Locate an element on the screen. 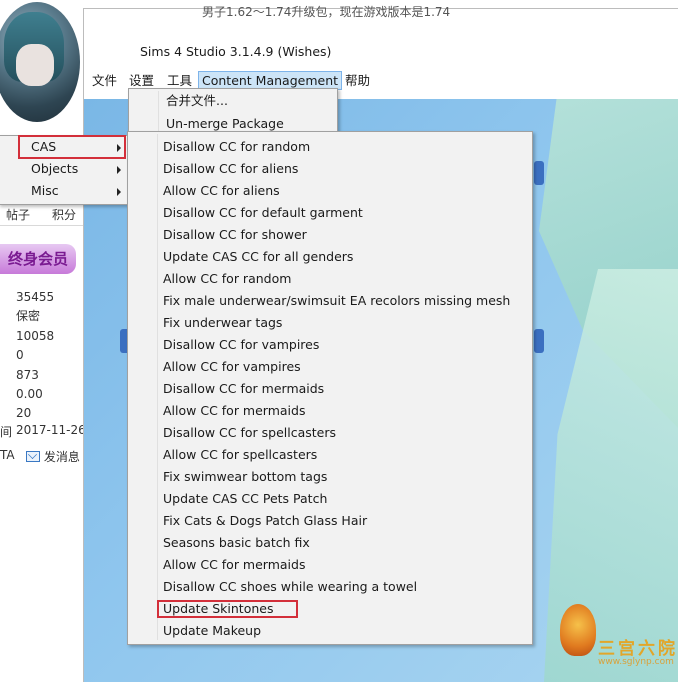  cas-highlight-box is located at coordinates (72, 147).